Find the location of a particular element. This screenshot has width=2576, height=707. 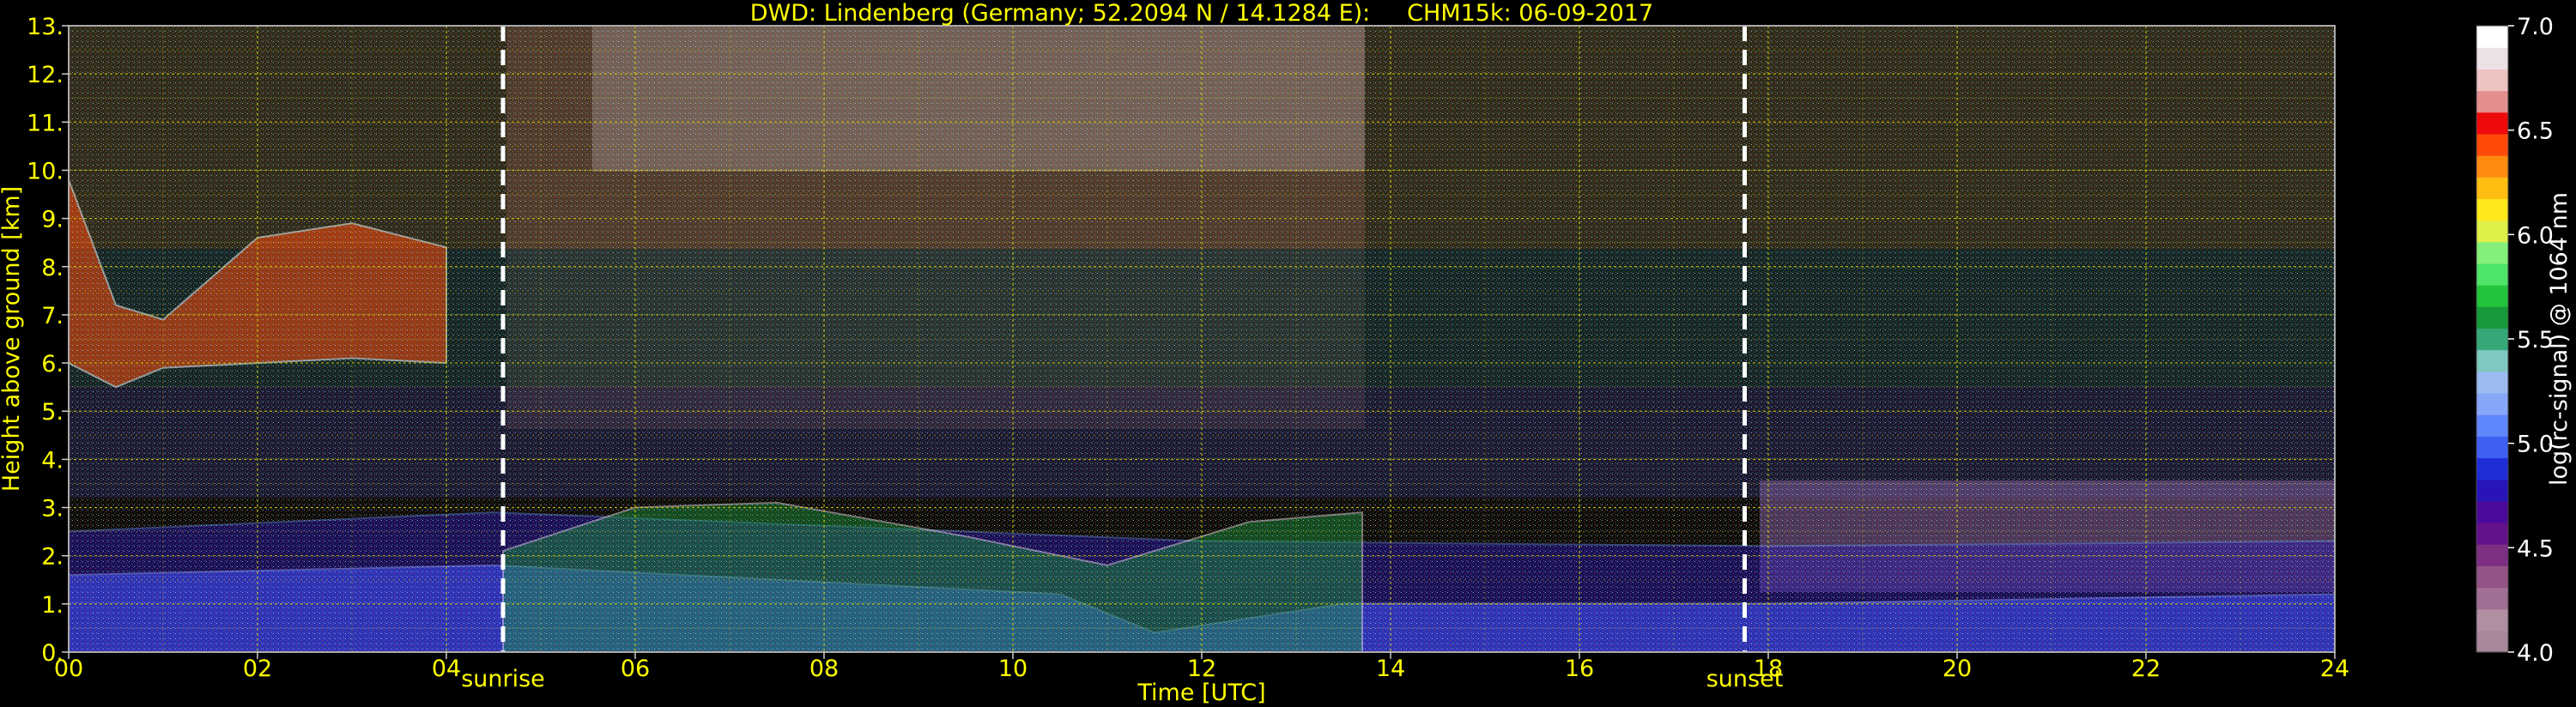

x-tick-label: 16 is located at coordinates (1579, 669).